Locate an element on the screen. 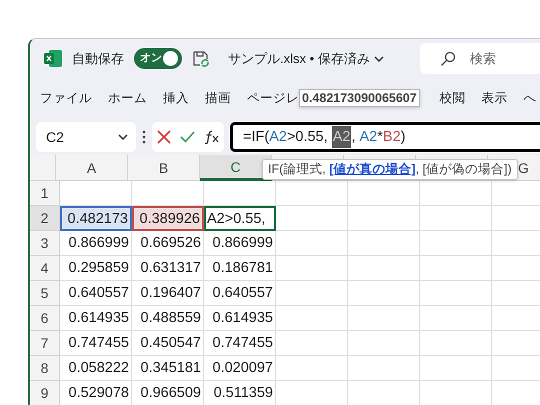 This screenshot has width=540, height=405. table-cell: 0.482173 is located at coordinates (96, 219).